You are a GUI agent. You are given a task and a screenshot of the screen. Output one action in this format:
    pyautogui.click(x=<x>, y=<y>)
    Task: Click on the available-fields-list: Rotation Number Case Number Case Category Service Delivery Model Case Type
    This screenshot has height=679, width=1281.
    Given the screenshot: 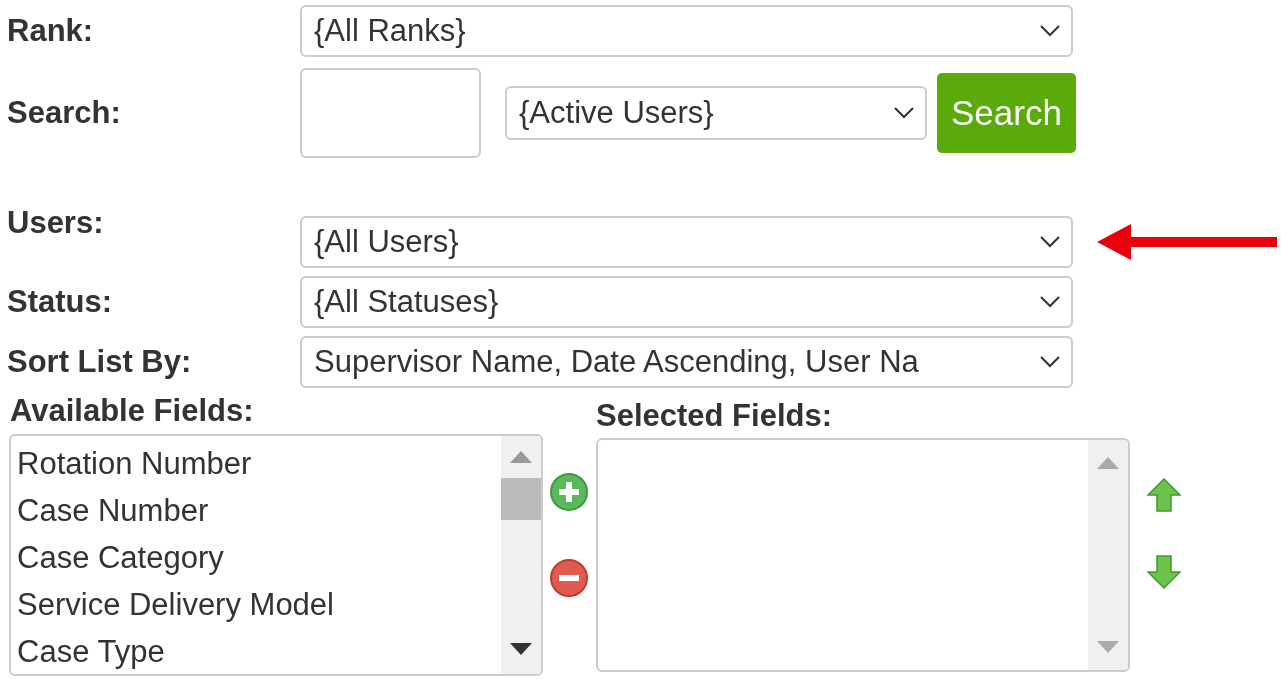 What is the action you would take?
    pyautogui.click(x=276, y=555)
    